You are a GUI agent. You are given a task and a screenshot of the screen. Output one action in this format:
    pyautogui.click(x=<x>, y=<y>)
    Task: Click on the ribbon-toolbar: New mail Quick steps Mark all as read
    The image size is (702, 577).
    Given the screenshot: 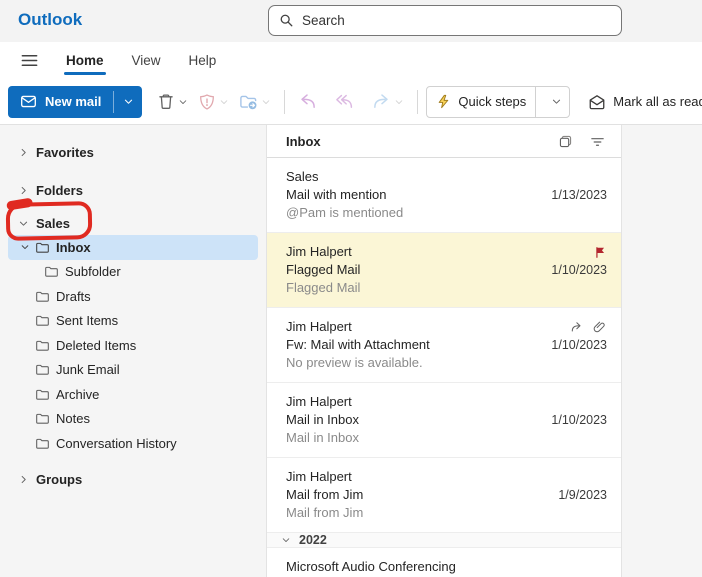 What is the action you would take?
    pyautogui.click(x=351, y=102)
    